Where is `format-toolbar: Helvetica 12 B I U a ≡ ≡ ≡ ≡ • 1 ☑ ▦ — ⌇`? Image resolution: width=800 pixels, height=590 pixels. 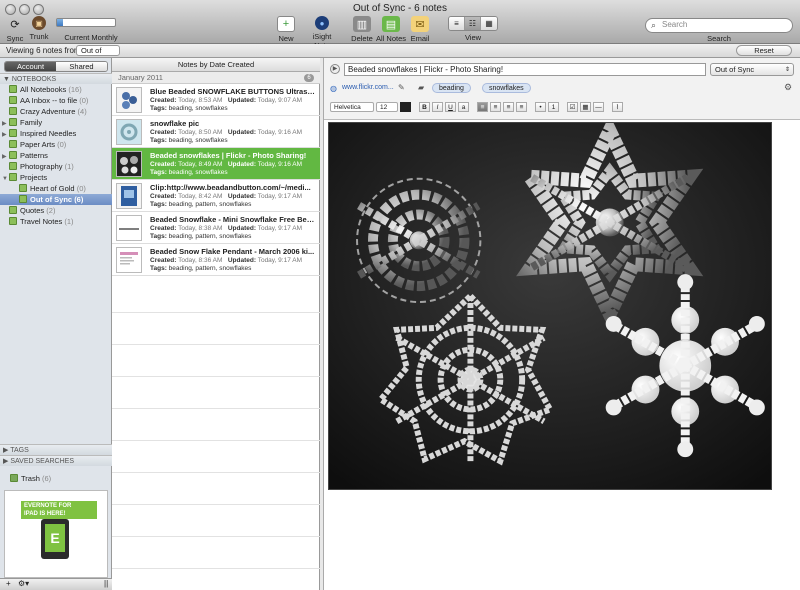
format-toolbar: Helvetica 12 B I U a ≡ ≡ ≡ ≡ • 1 ☑ ▦ — ⌇ is located at coordinates (476, 106).